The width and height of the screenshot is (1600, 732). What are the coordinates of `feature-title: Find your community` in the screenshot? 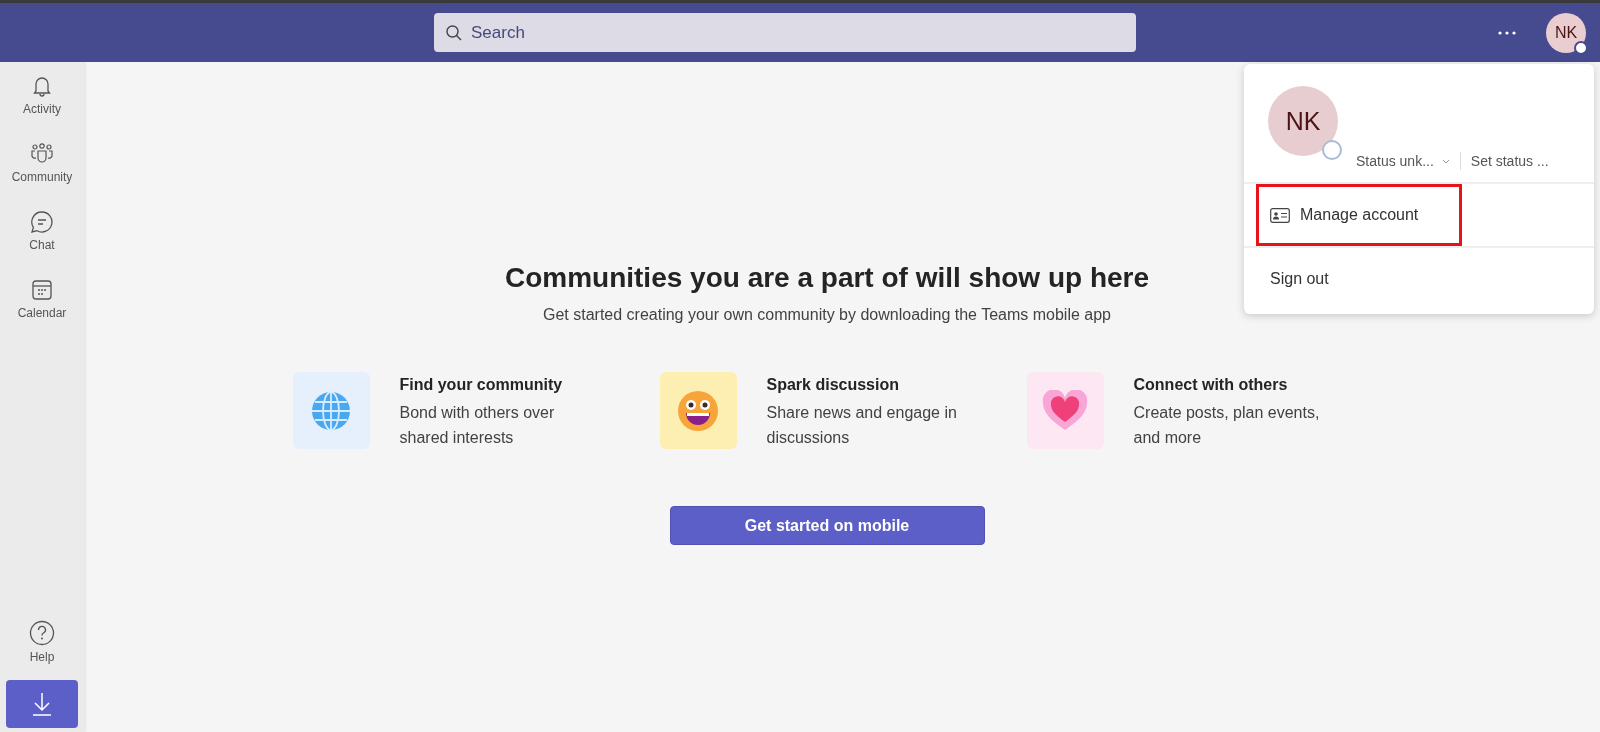 It's located at (481, 385).